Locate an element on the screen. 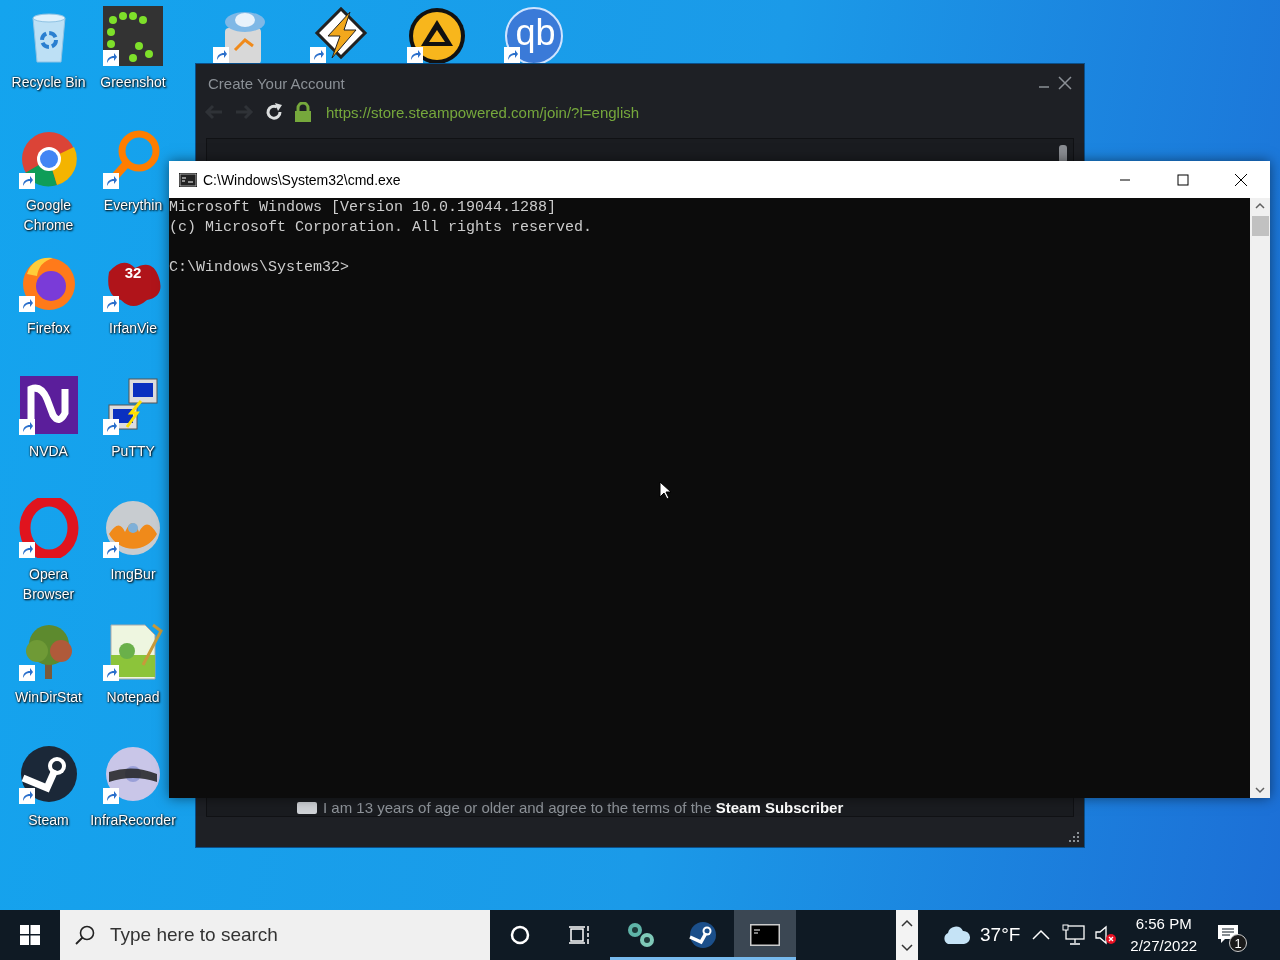 The height and width of the screenshot is (960, 1280). task-view-icon is located at coordinates (580, 935).